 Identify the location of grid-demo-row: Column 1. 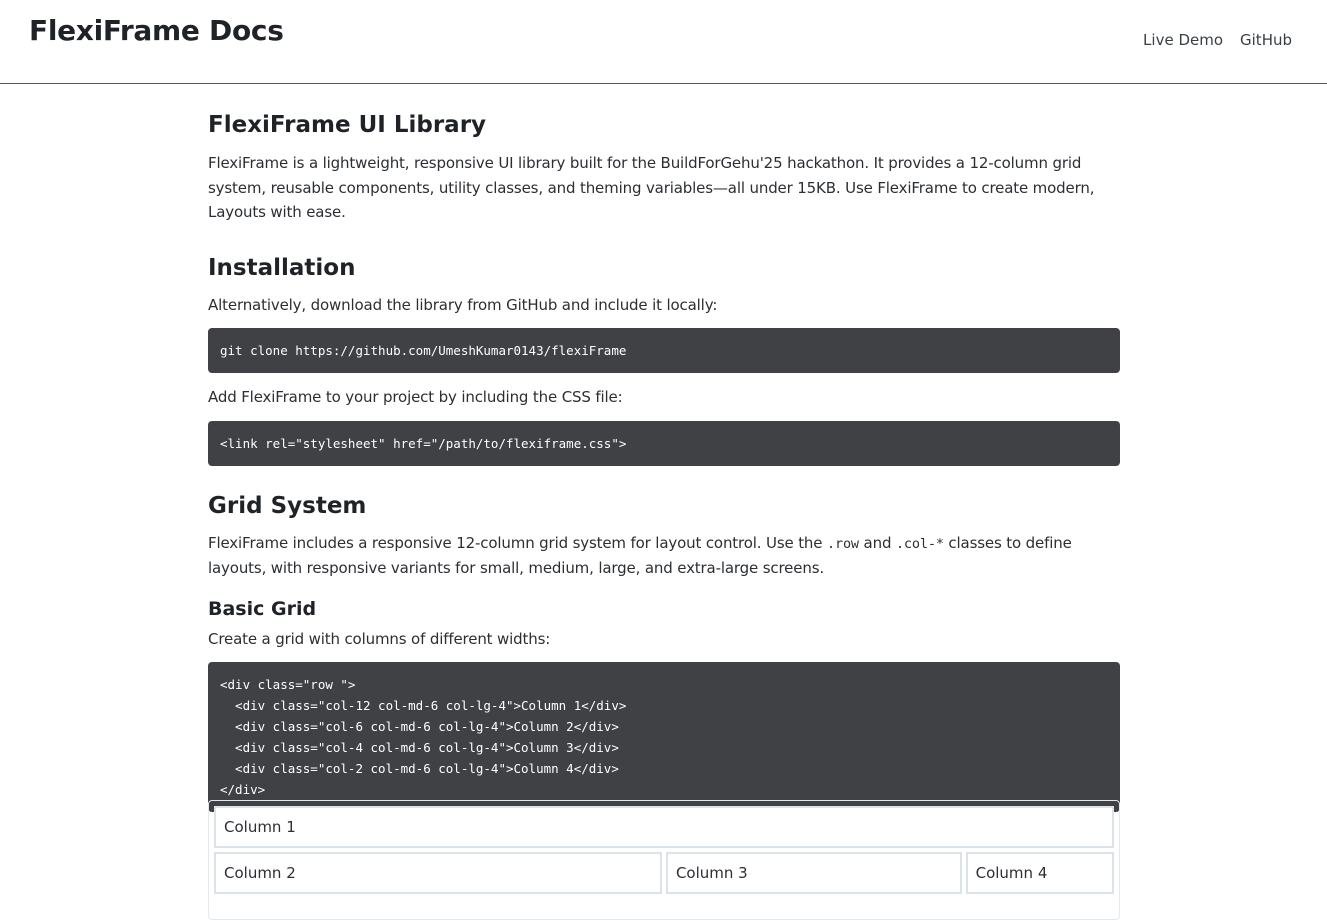
(664, 827).